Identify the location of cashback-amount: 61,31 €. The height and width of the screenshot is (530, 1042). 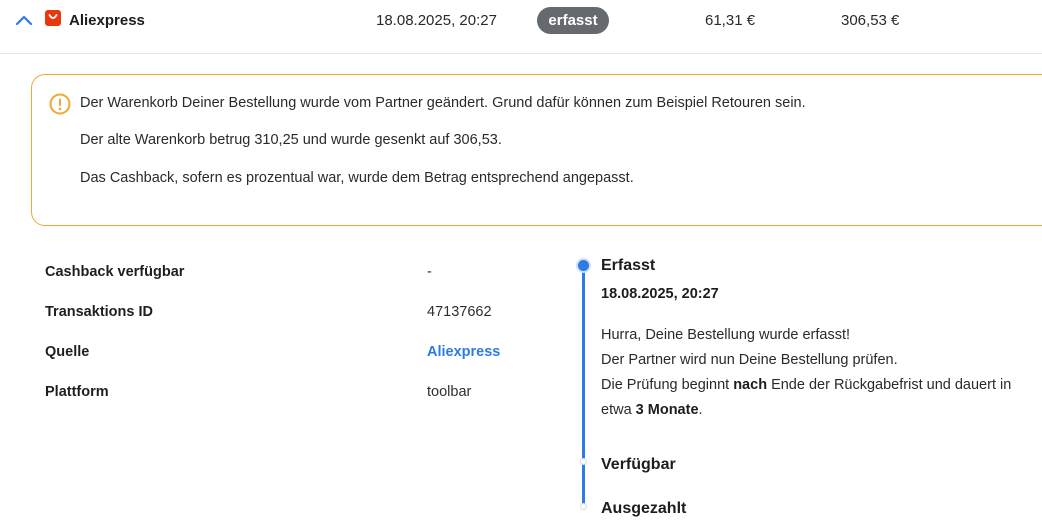
(730, 20).